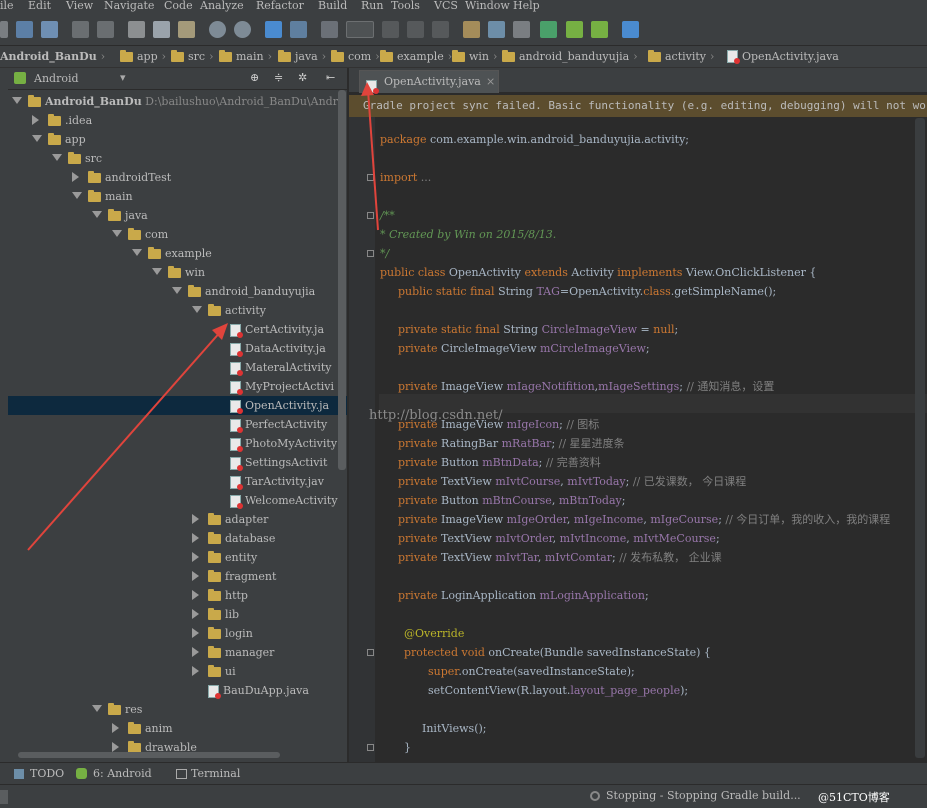 Image resolution: width=927 pixels, height=808 pixels. I want to click on status-edge, so click(4, 797).